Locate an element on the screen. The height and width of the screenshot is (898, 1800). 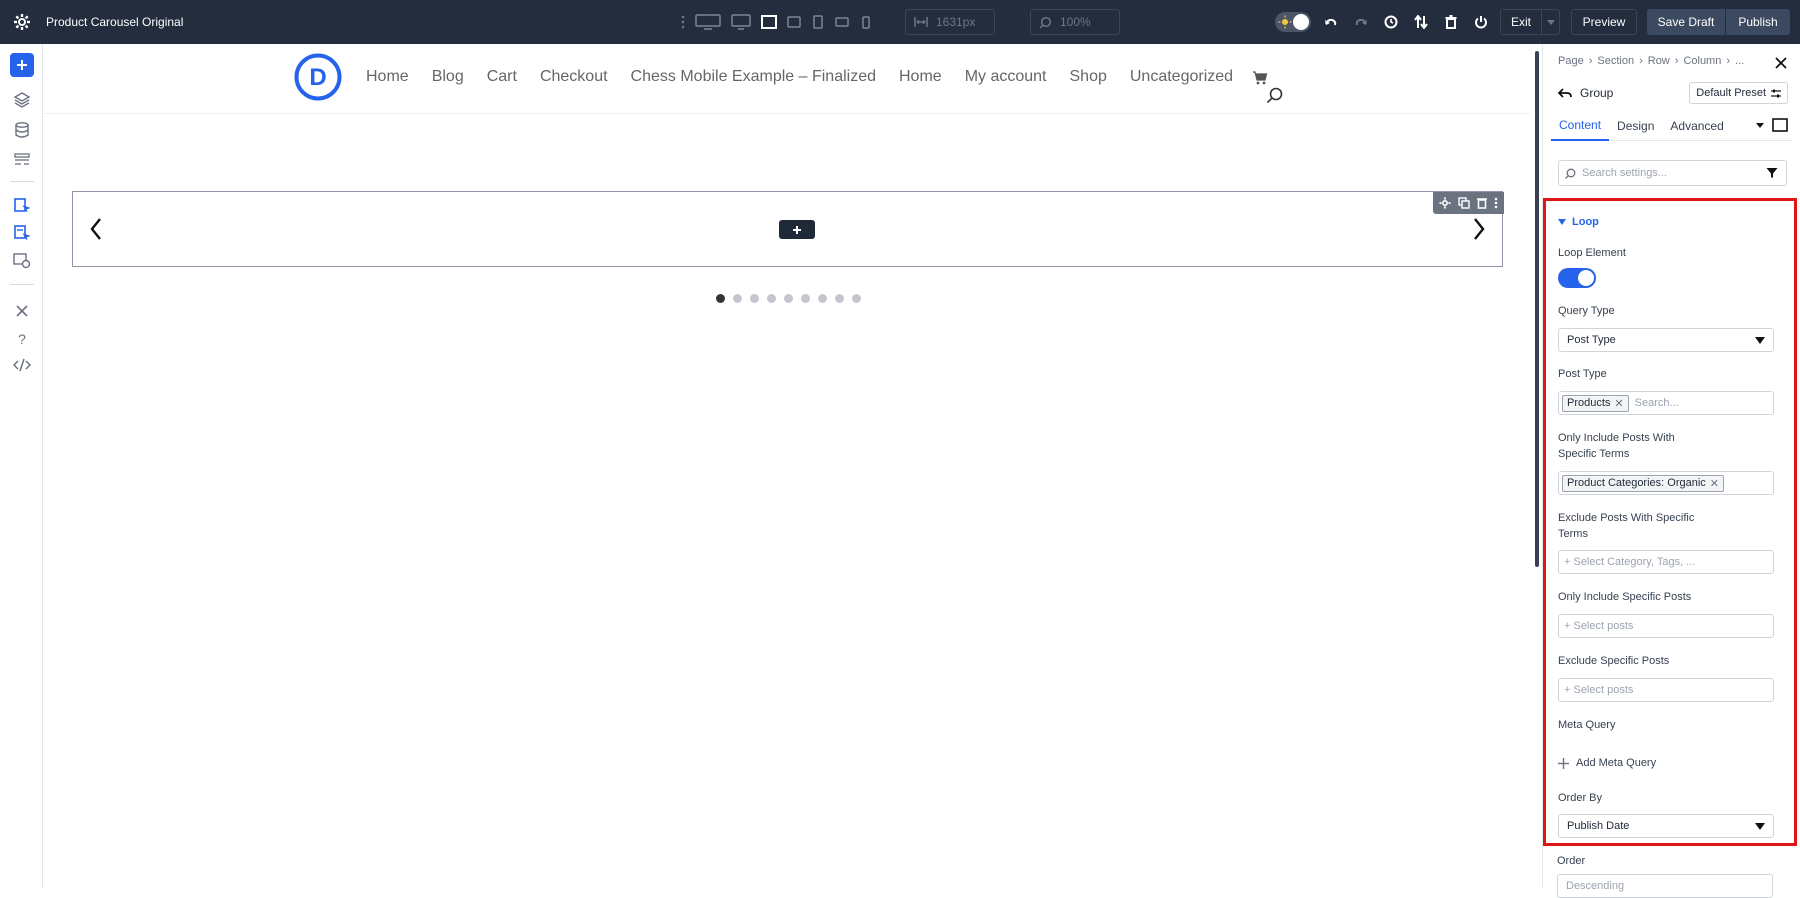
module-more-icon is located at coordinates (1496, 203).